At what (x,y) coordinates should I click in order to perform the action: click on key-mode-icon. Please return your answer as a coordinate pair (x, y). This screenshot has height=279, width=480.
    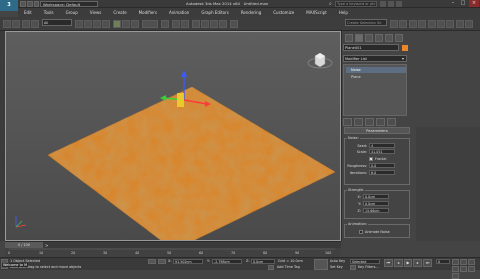
    Looking at the image, I should click on (353, 267).